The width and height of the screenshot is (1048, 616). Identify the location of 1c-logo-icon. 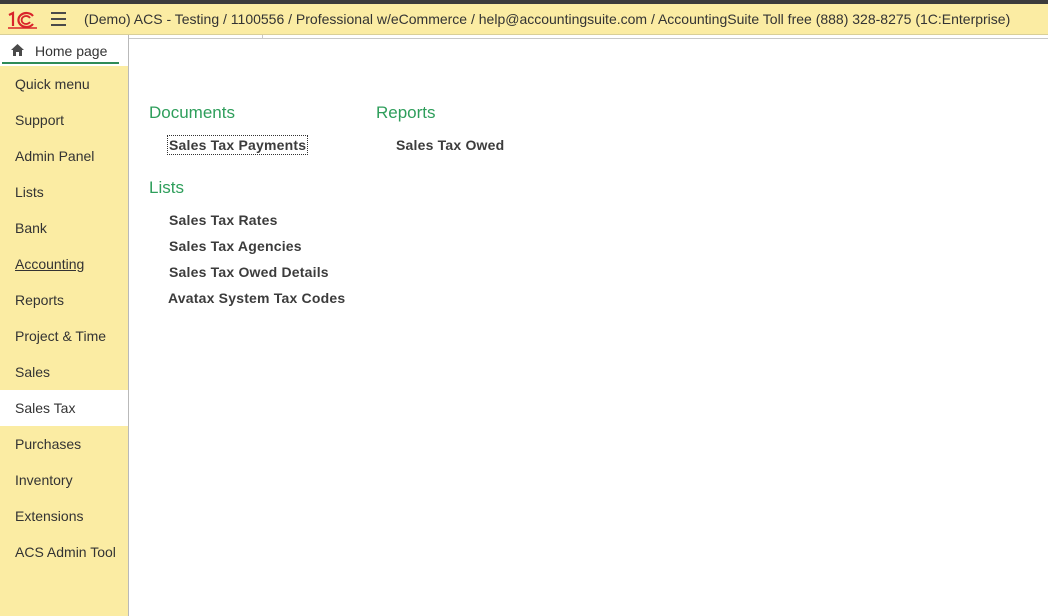
(22, 20).